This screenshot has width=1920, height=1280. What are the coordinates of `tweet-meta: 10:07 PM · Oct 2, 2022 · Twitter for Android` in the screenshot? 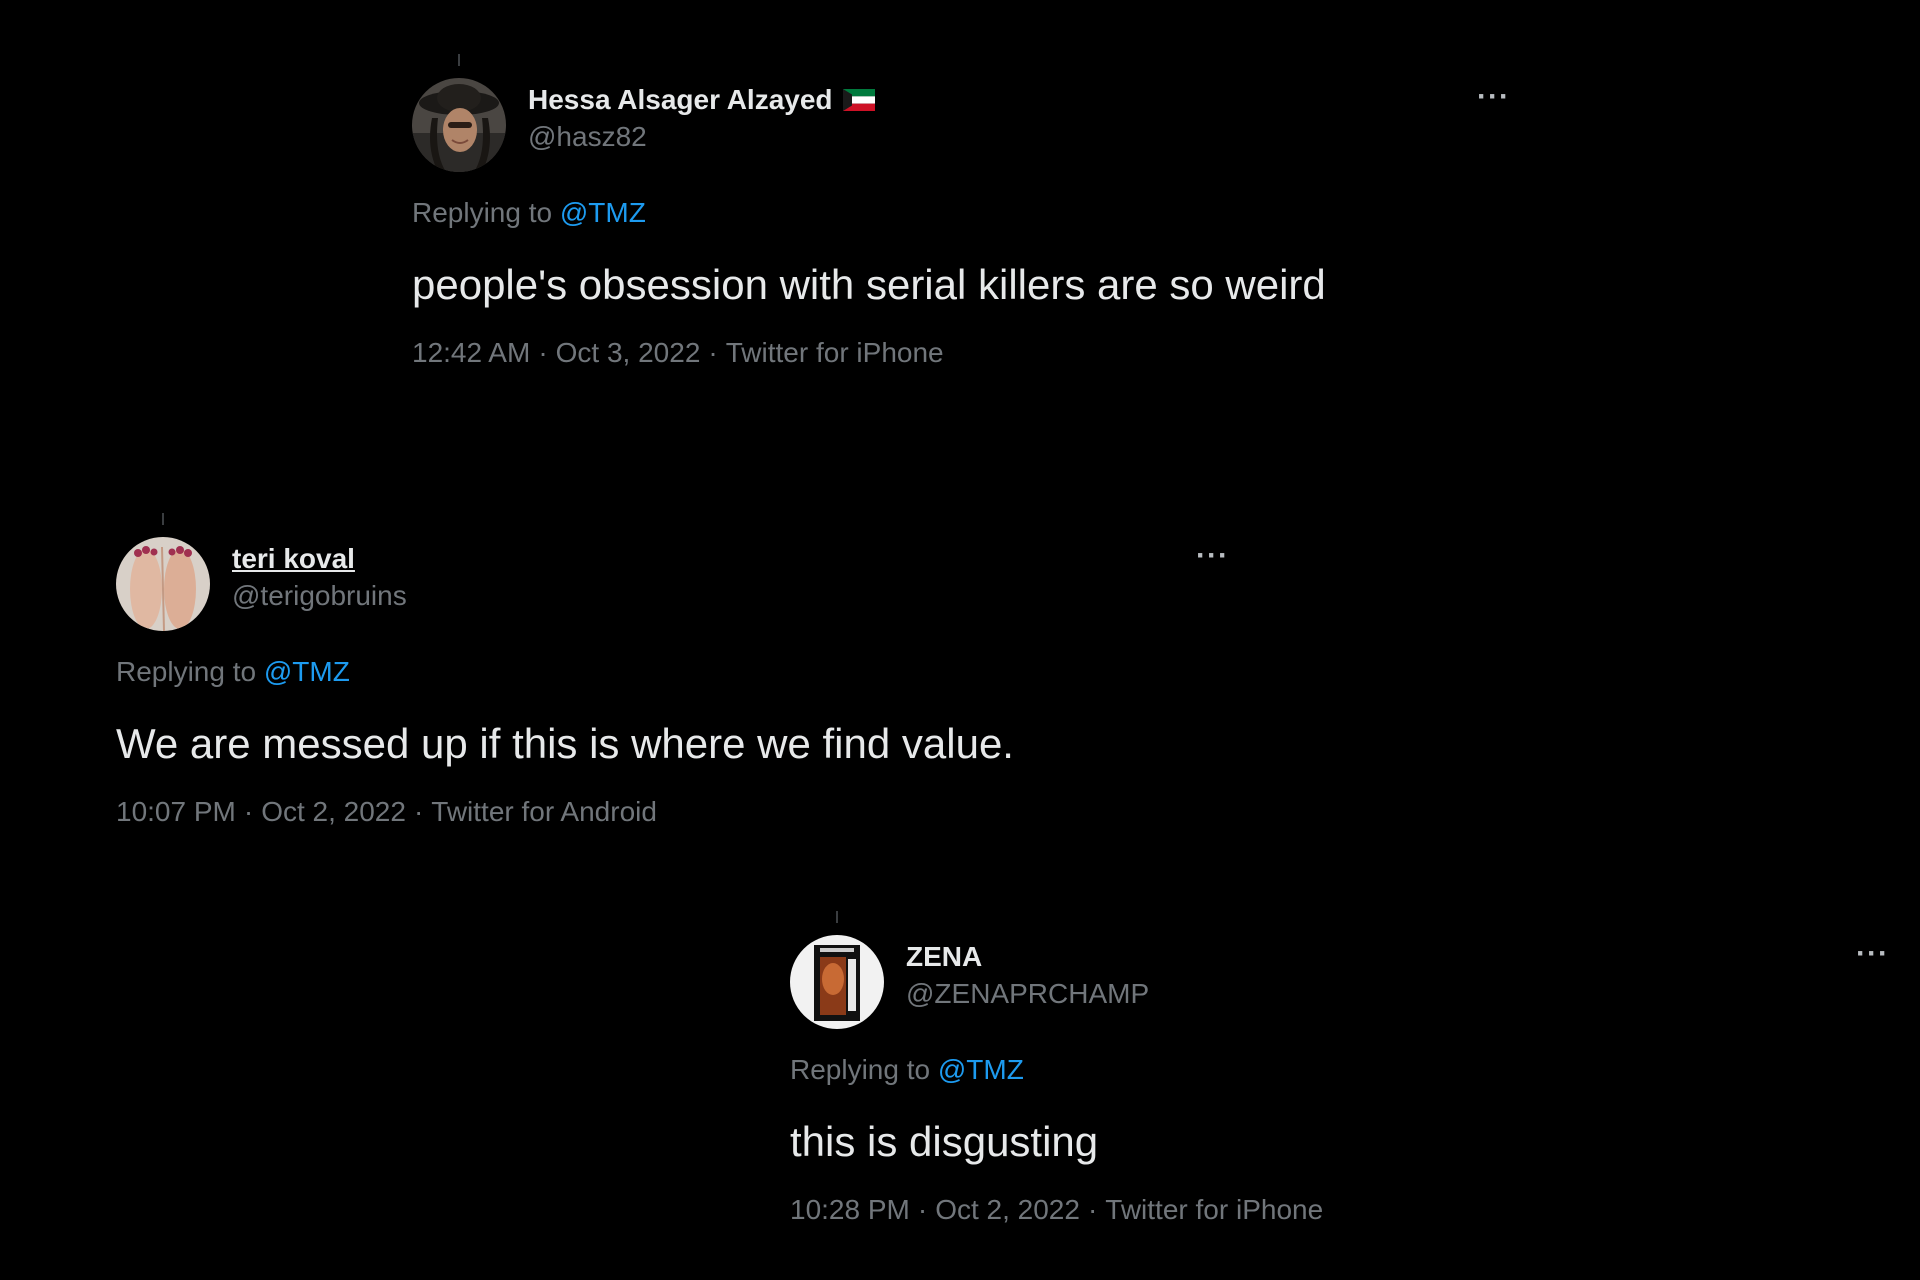 It's located at (676, 812).